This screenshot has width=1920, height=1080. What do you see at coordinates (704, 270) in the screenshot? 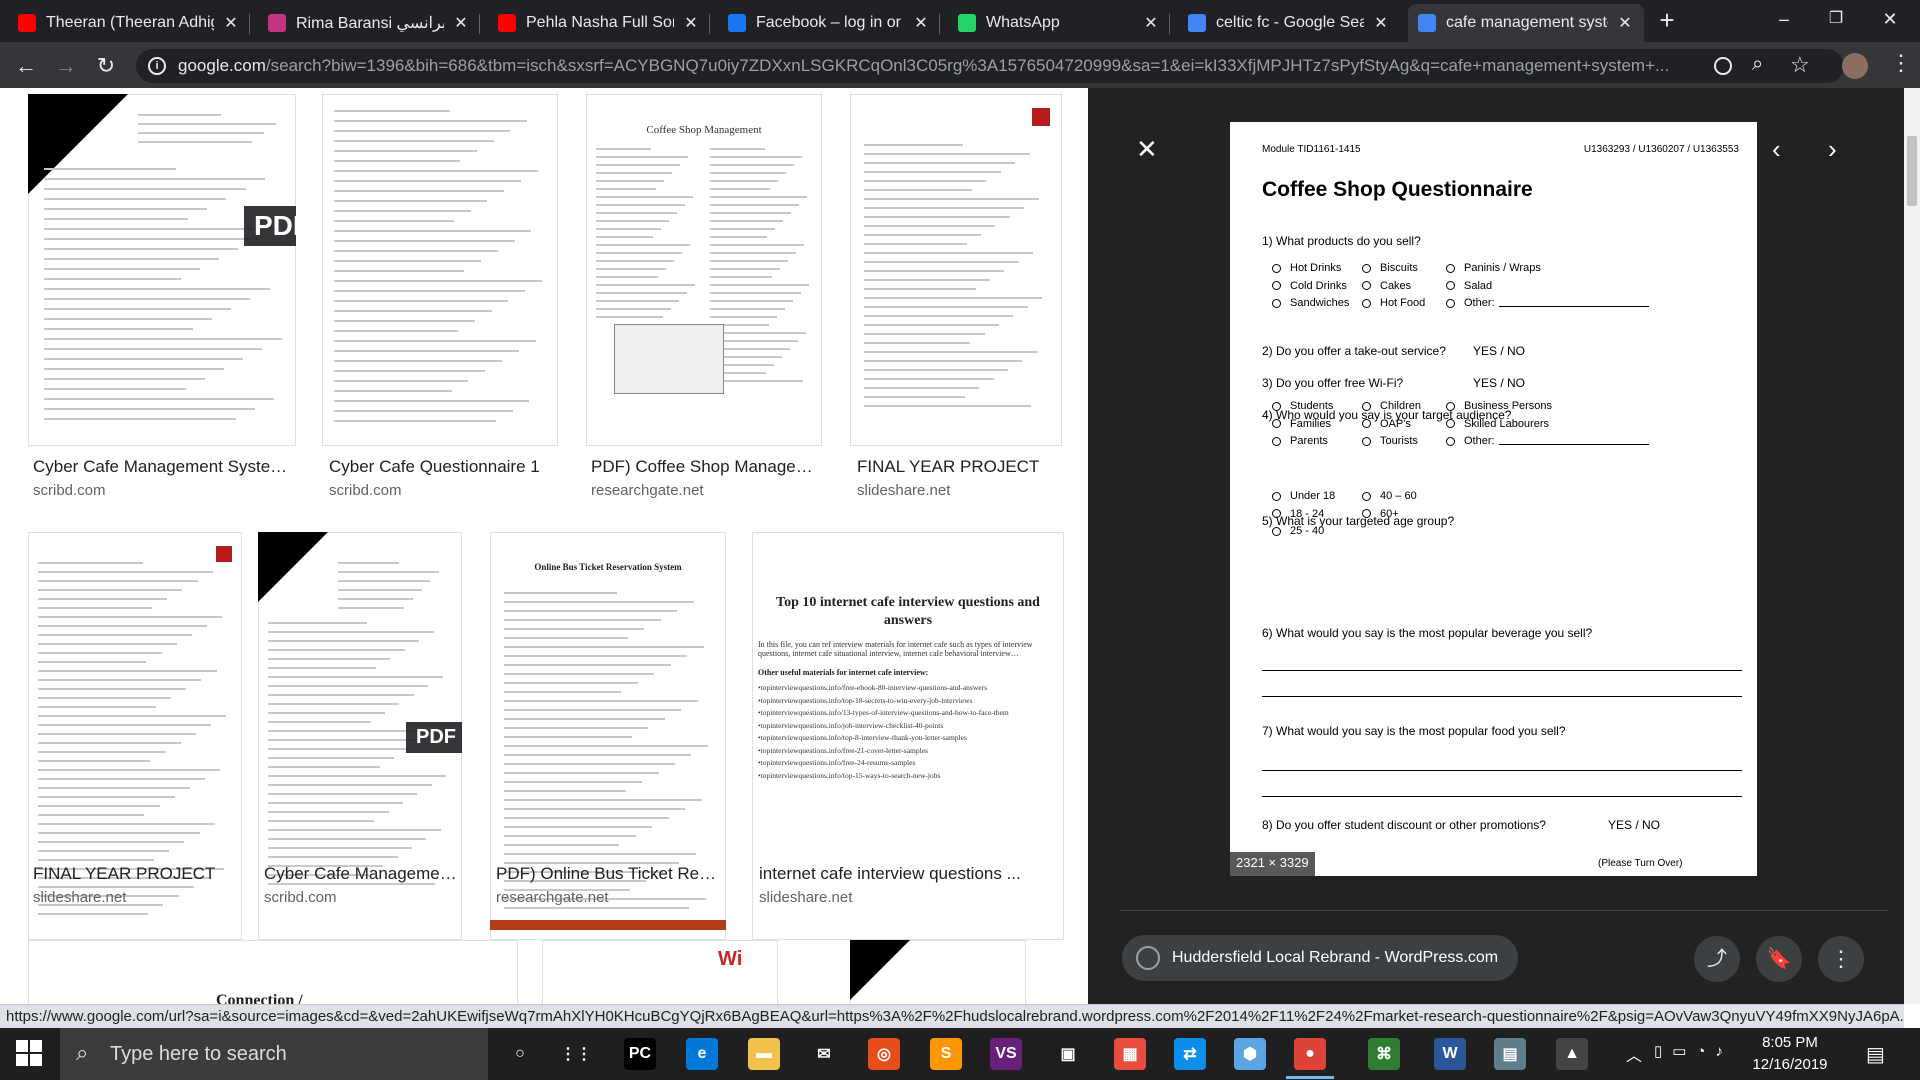
I see `result-thumbnail: Coffee Shop Management` at bounding box center [704, 270].